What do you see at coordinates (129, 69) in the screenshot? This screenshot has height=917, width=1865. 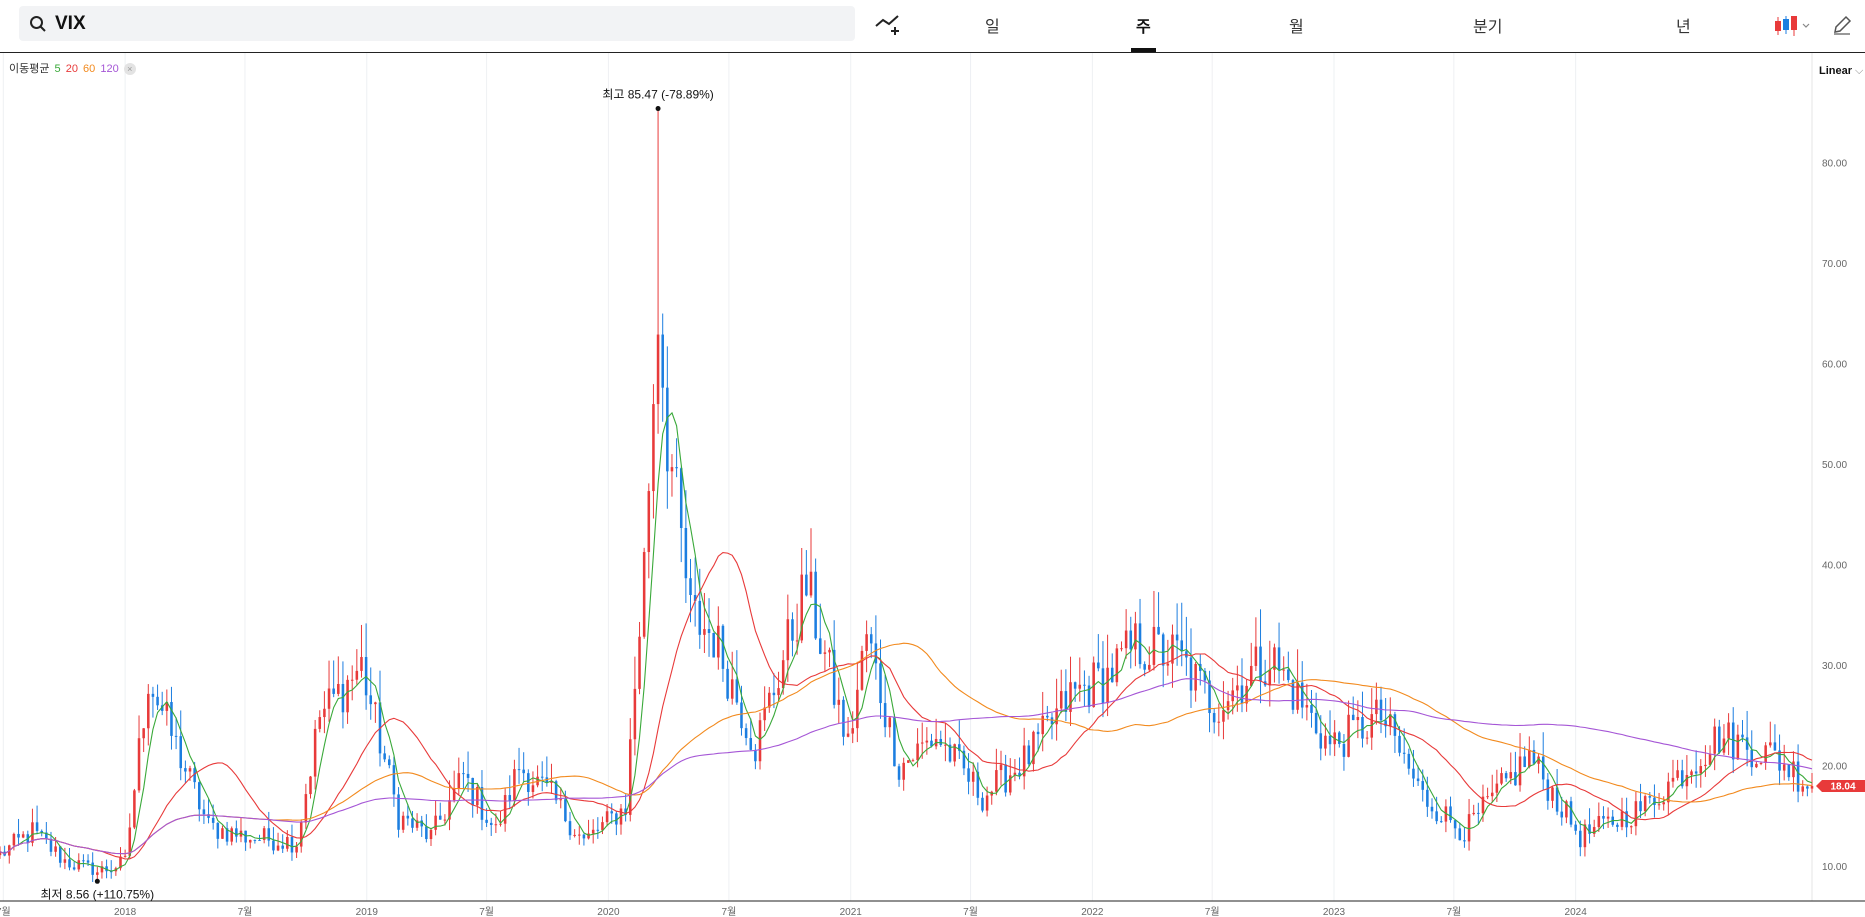 I see `close-icon: ×` at bounding box center [129, 69].